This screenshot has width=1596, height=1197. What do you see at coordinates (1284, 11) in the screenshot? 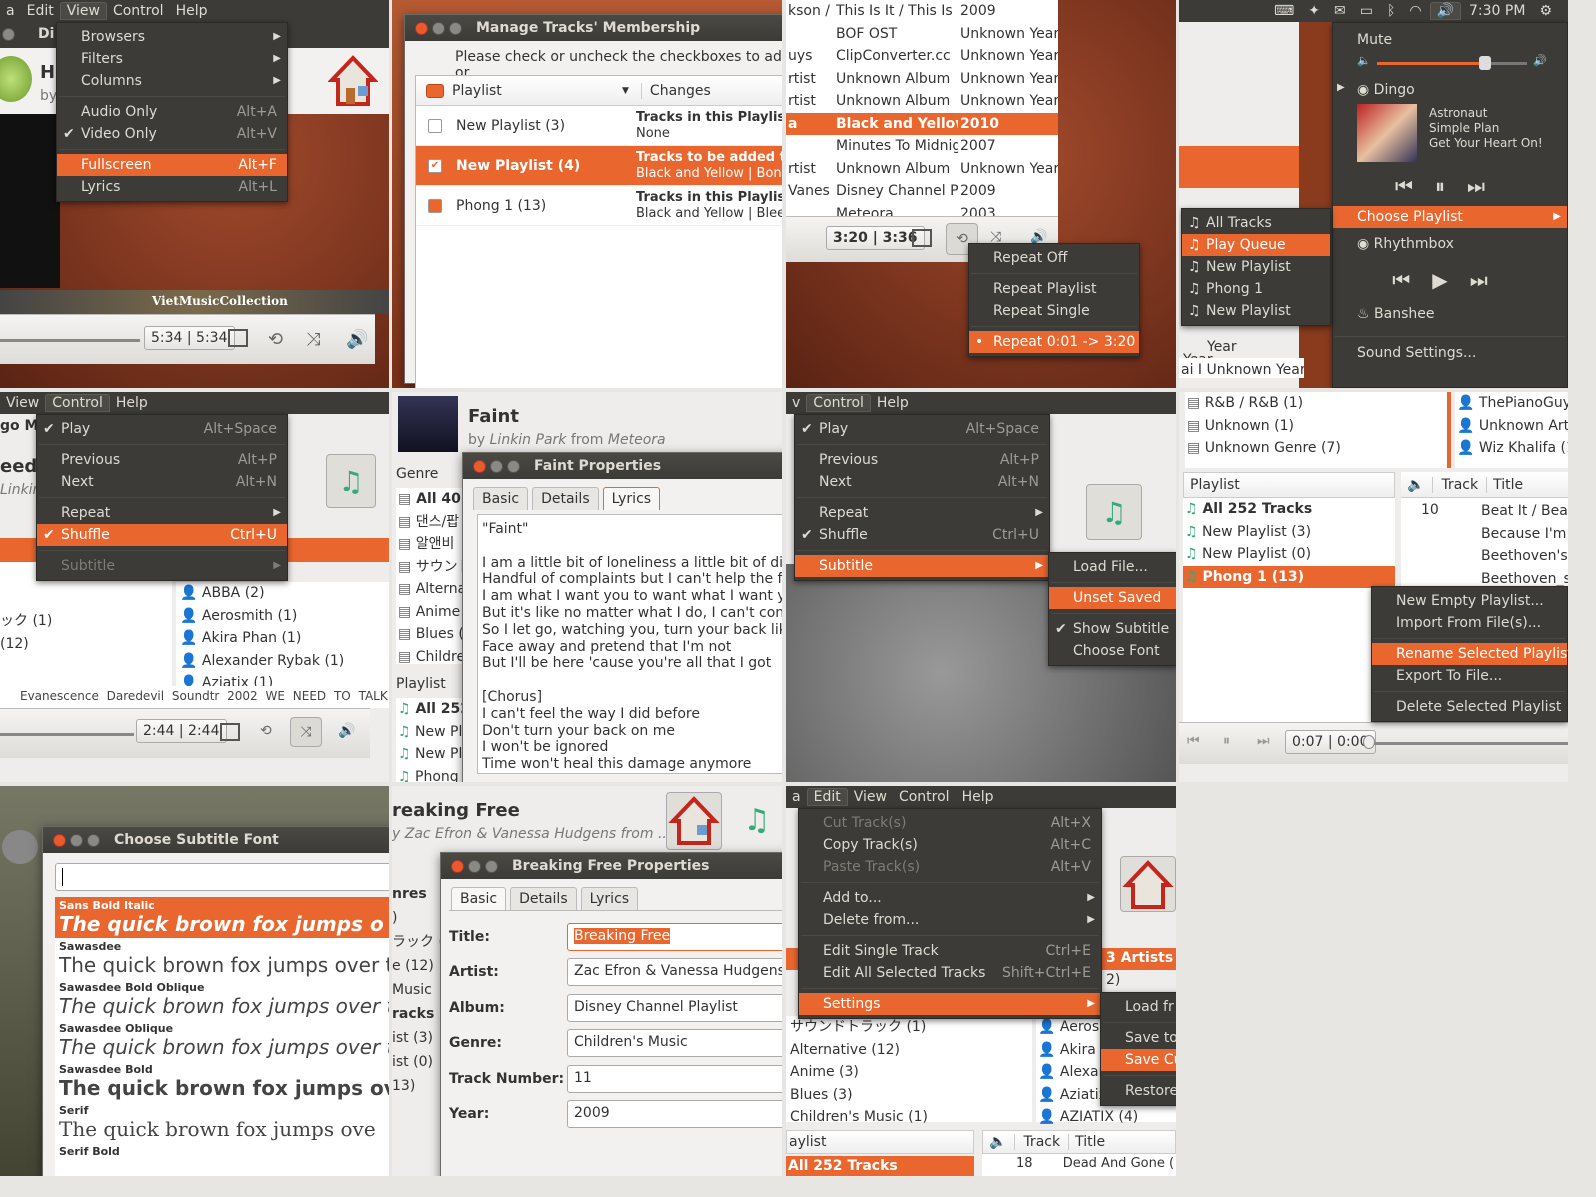
I see `keyboard-icon: ⌨` at bounding box center [1284, 11].